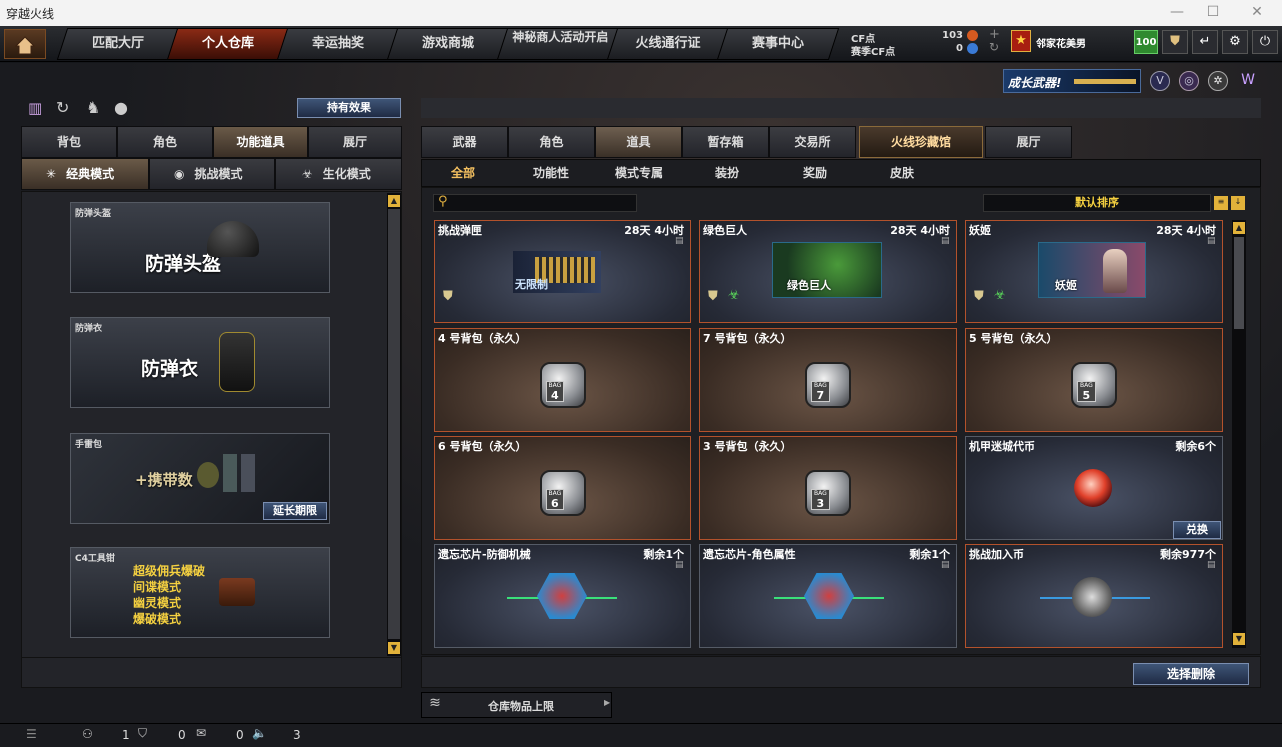  What do you see at coordinates (1066, 285) in the screenshot?
I see `item-caption: 妖姬` at bounding box center [1066, 285].